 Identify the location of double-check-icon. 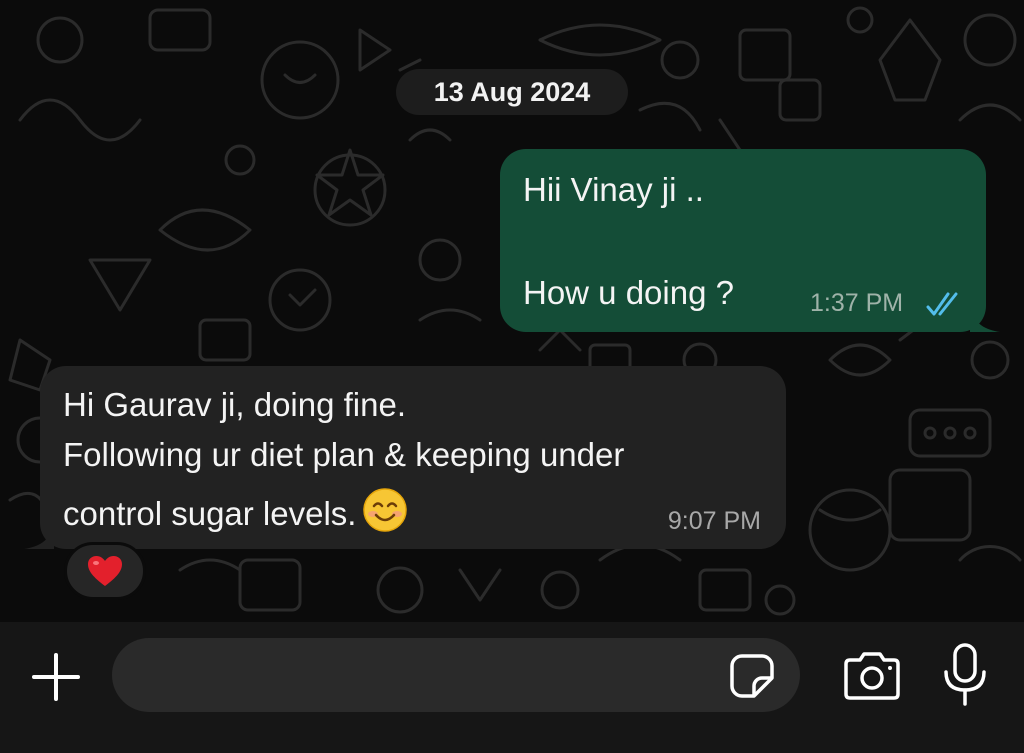
(942, 304).